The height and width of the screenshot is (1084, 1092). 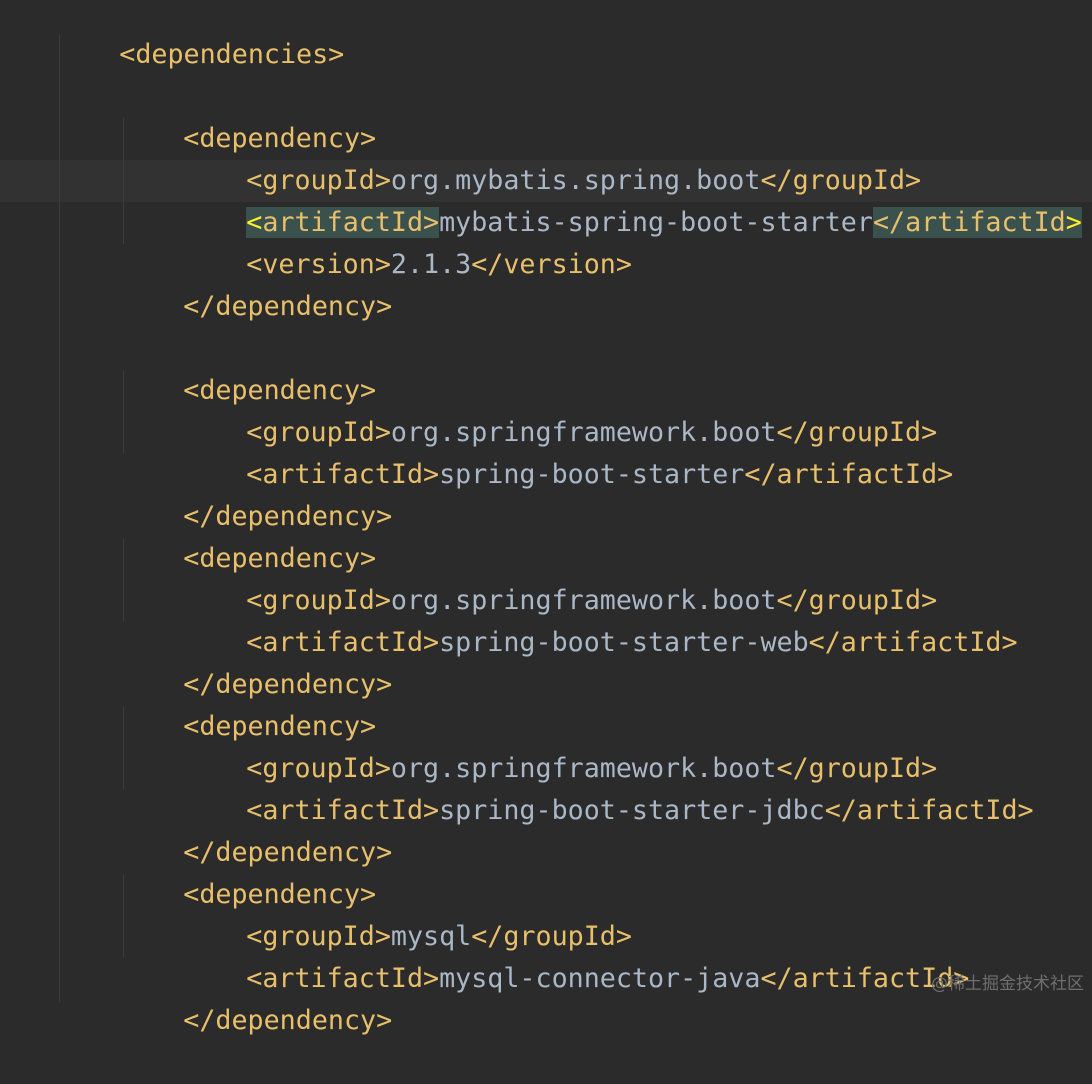 I want to click on xml-tag: </version>, so click(x=551, y=264).